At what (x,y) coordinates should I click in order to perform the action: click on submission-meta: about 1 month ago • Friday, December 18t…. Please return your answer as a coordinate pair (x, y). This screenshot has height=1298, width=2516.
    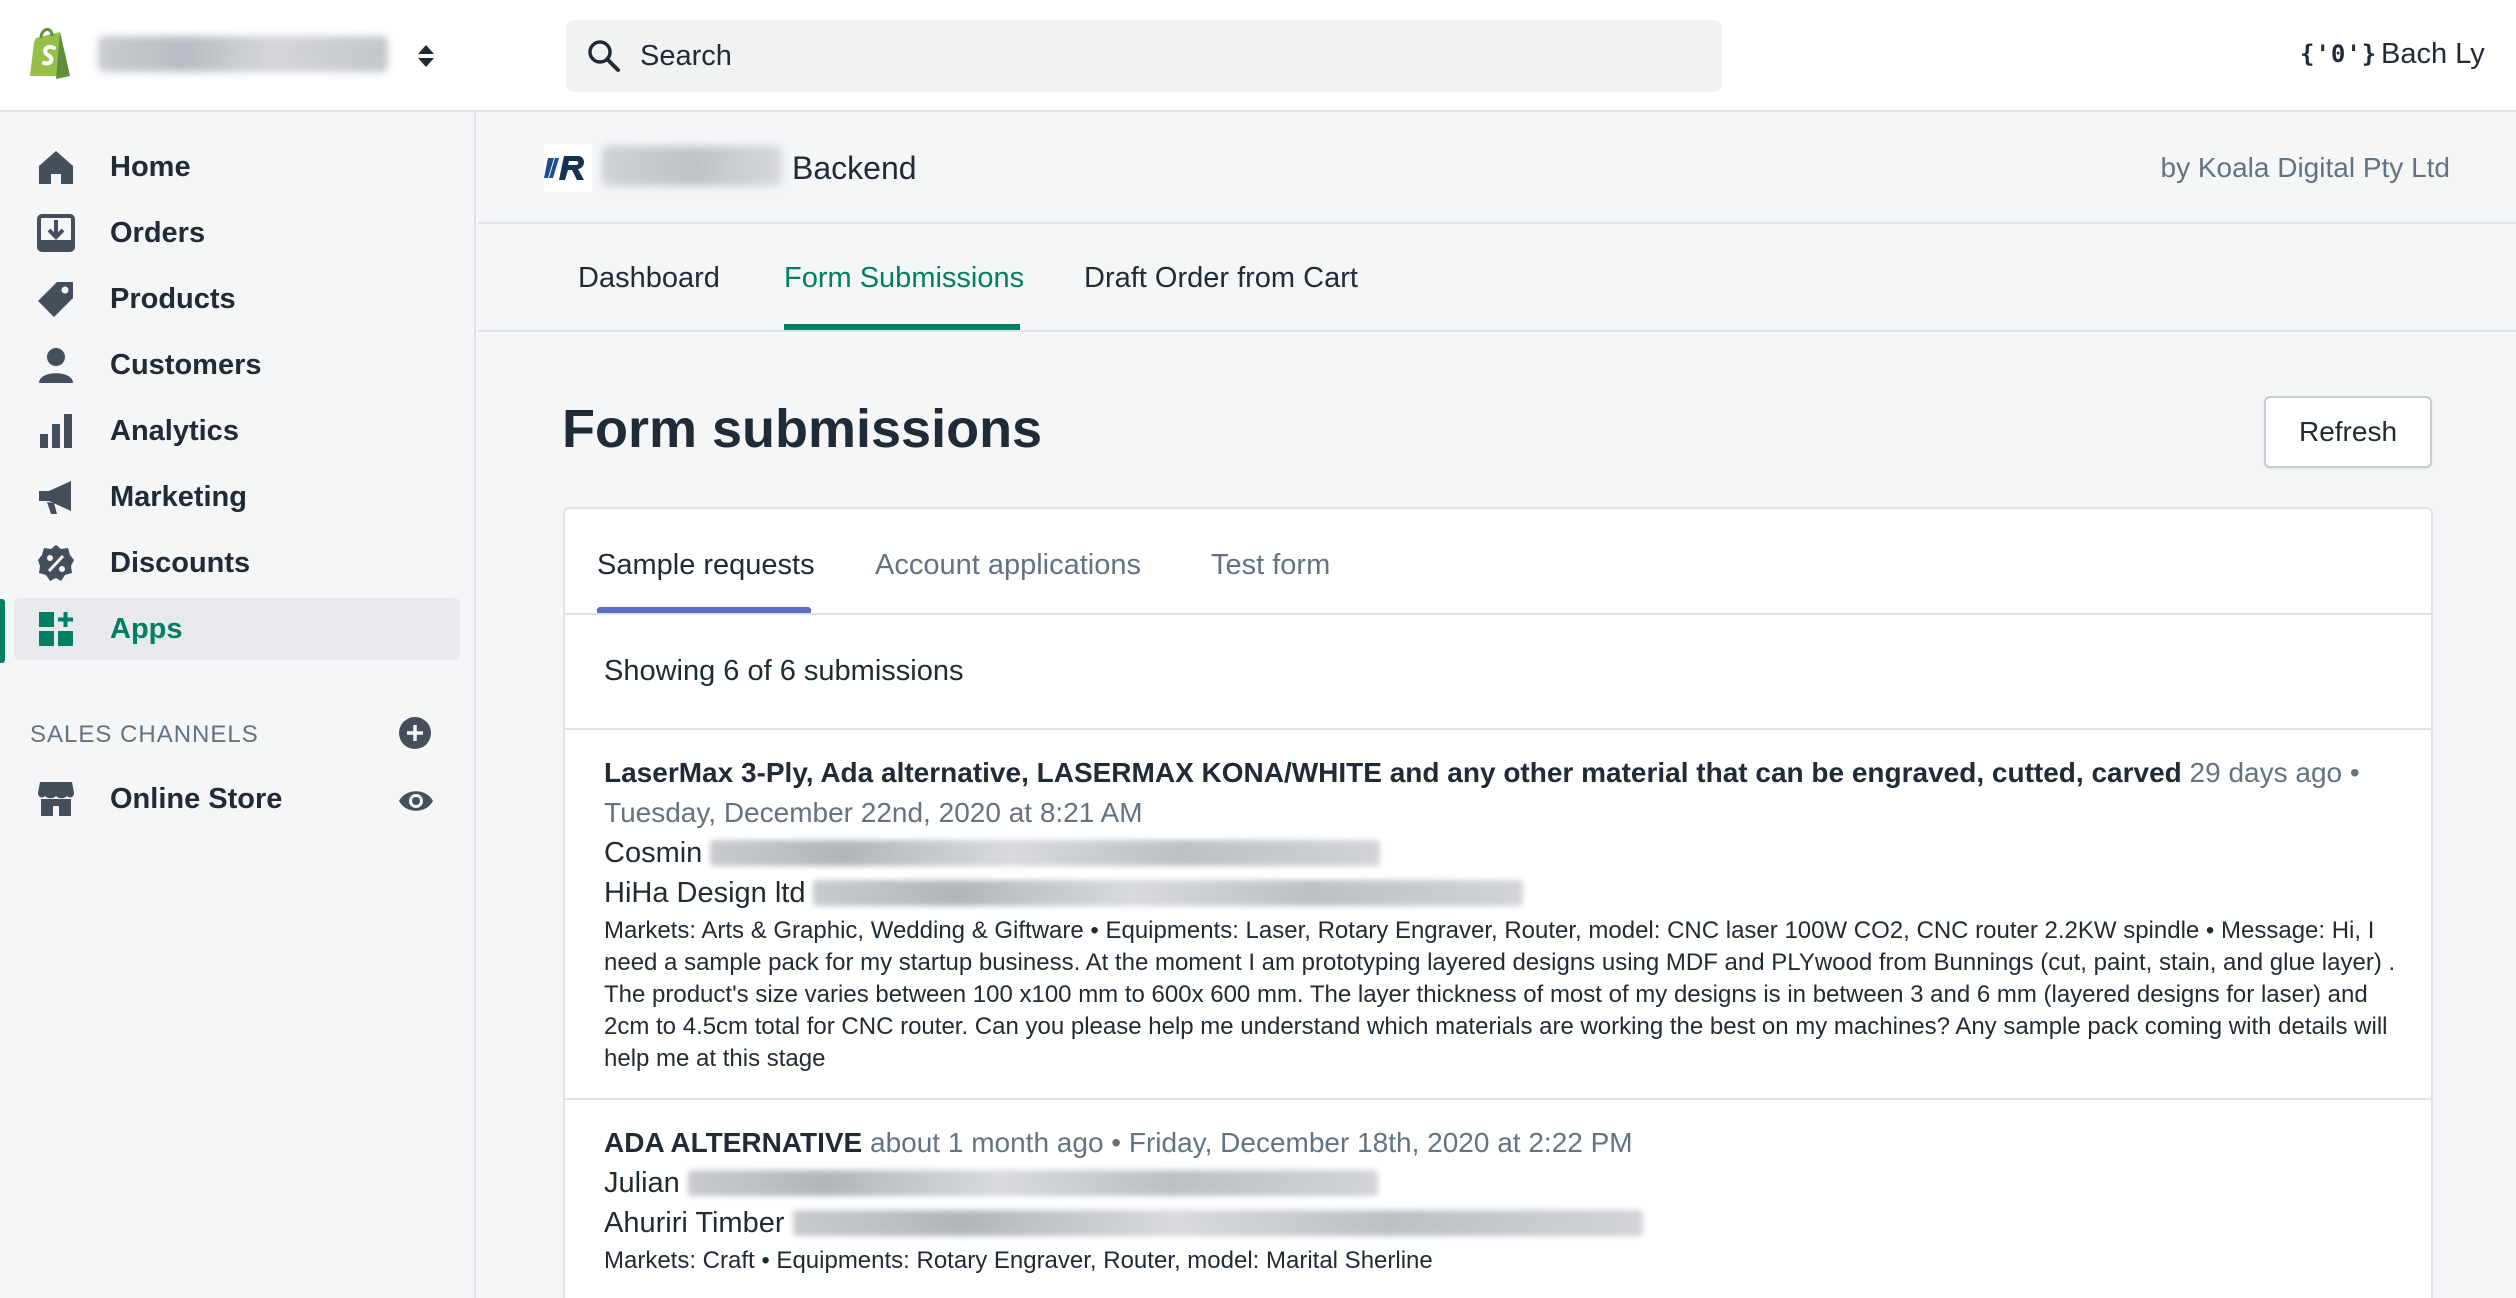
    Looking at the image, I should click on (1251, 1142).